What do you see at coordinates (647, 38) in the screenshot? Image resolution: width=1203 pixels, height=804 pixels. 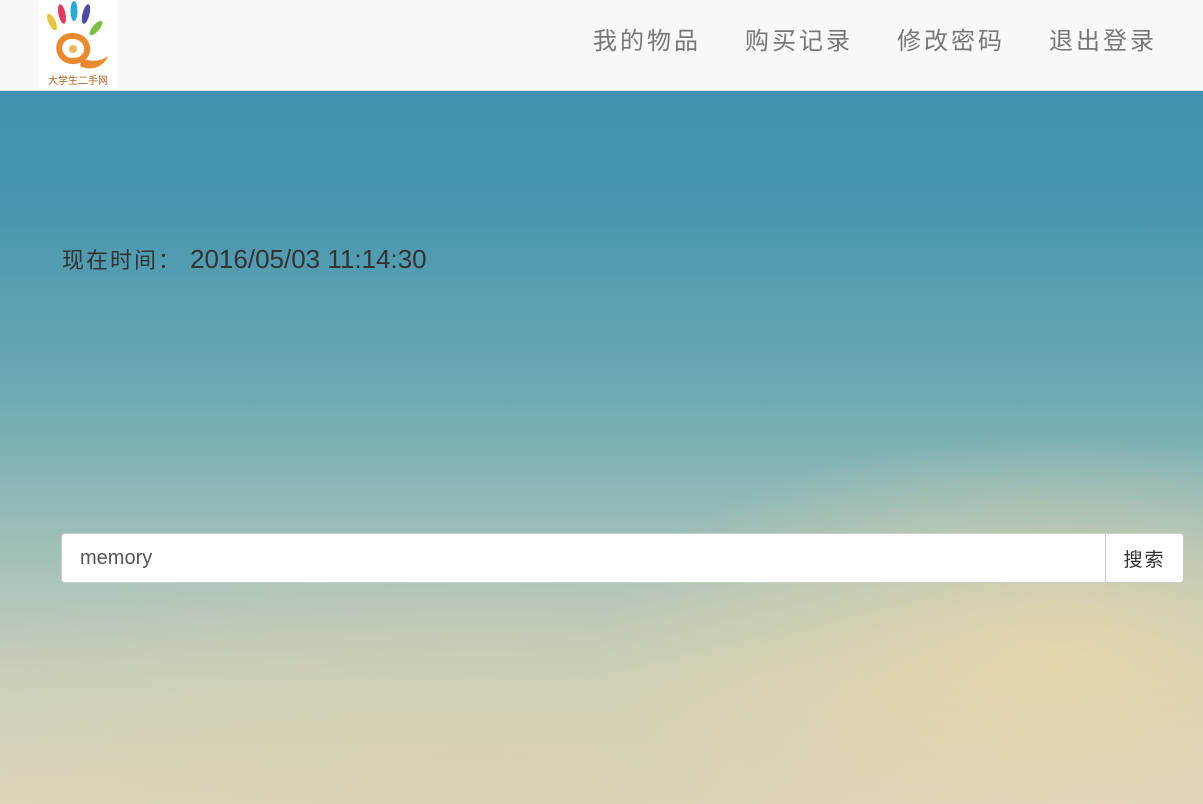 I see `nav-my-items: 我的物品` at bounding box center [647, 38].